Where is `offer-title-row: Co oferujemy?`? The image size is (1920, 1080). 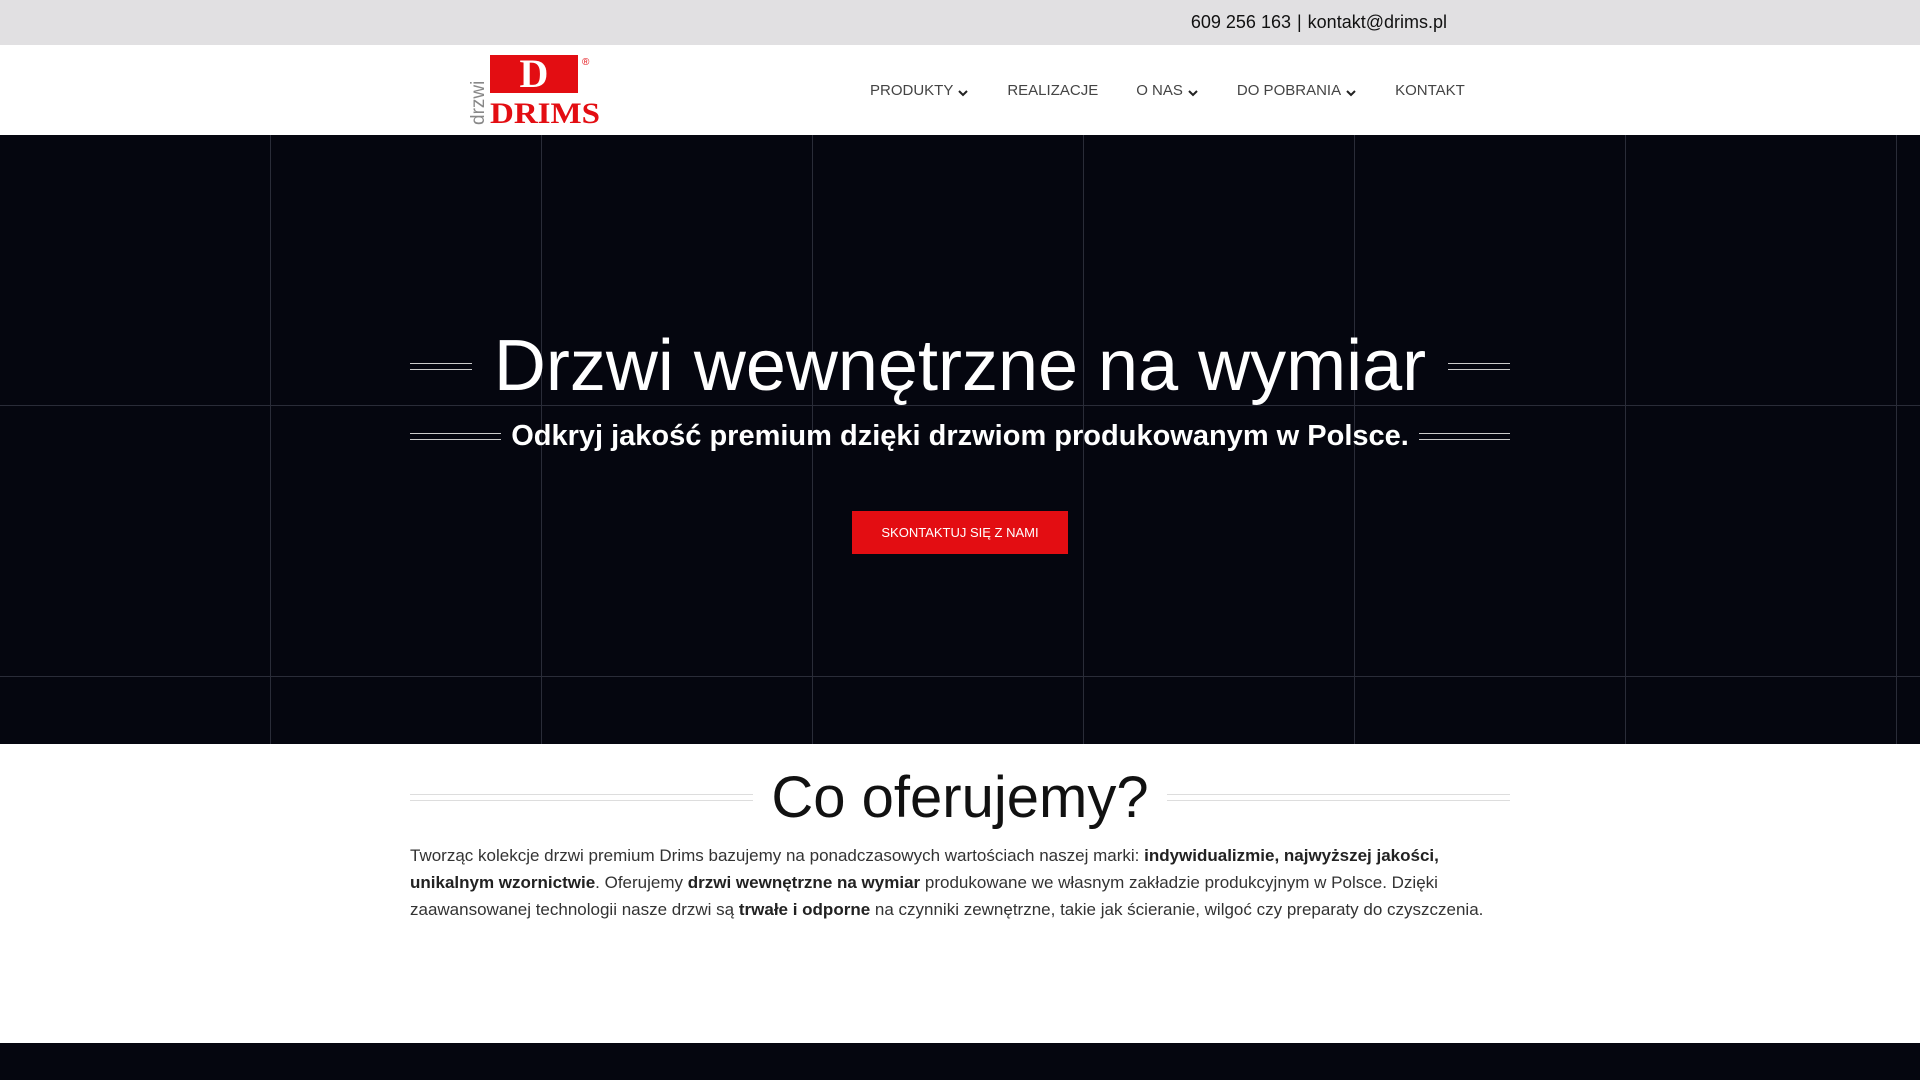 offer-title-row: Co oferujemy? is located at coordinates (960, 797).